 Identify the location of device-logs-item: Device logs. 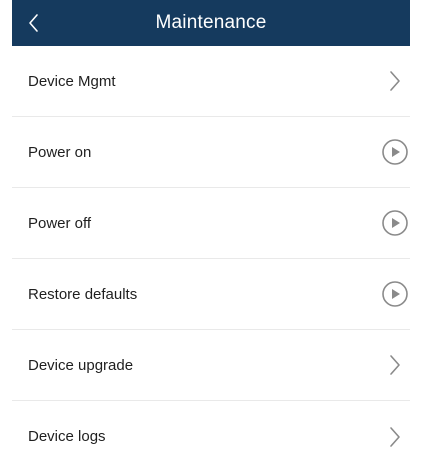
(211, 436).